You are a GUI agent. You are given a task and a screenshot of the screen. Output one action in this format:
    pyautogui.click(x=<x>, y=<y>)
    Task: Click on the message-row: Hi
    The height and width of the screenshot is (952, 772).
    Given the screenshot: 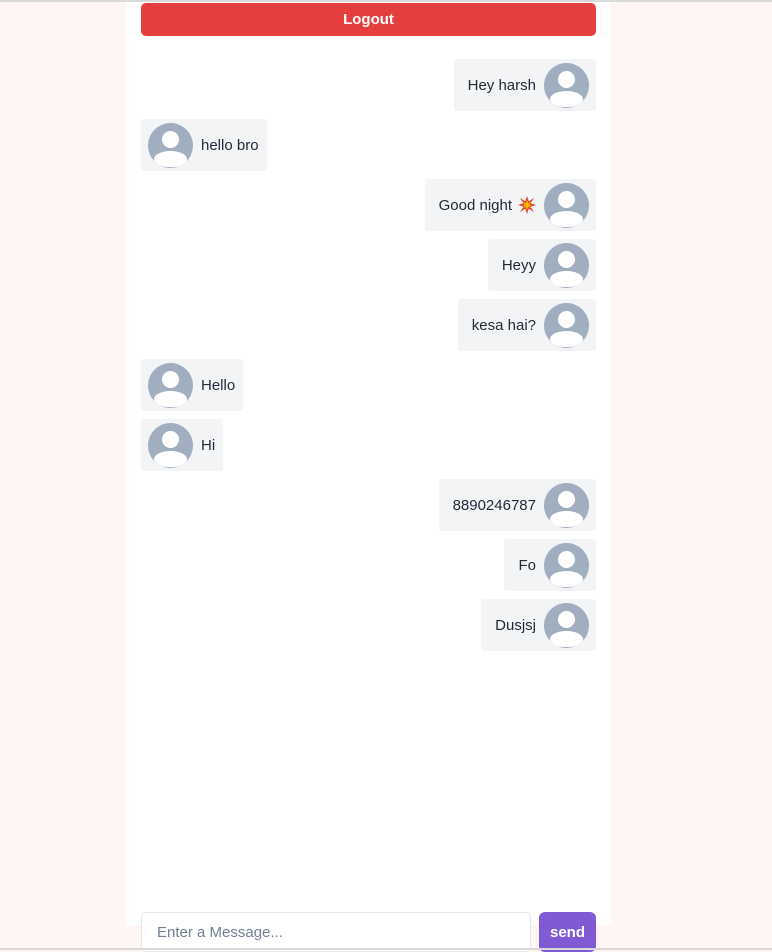 What is the action you would take?
    pyautogui.click(x=368, y=445)
    